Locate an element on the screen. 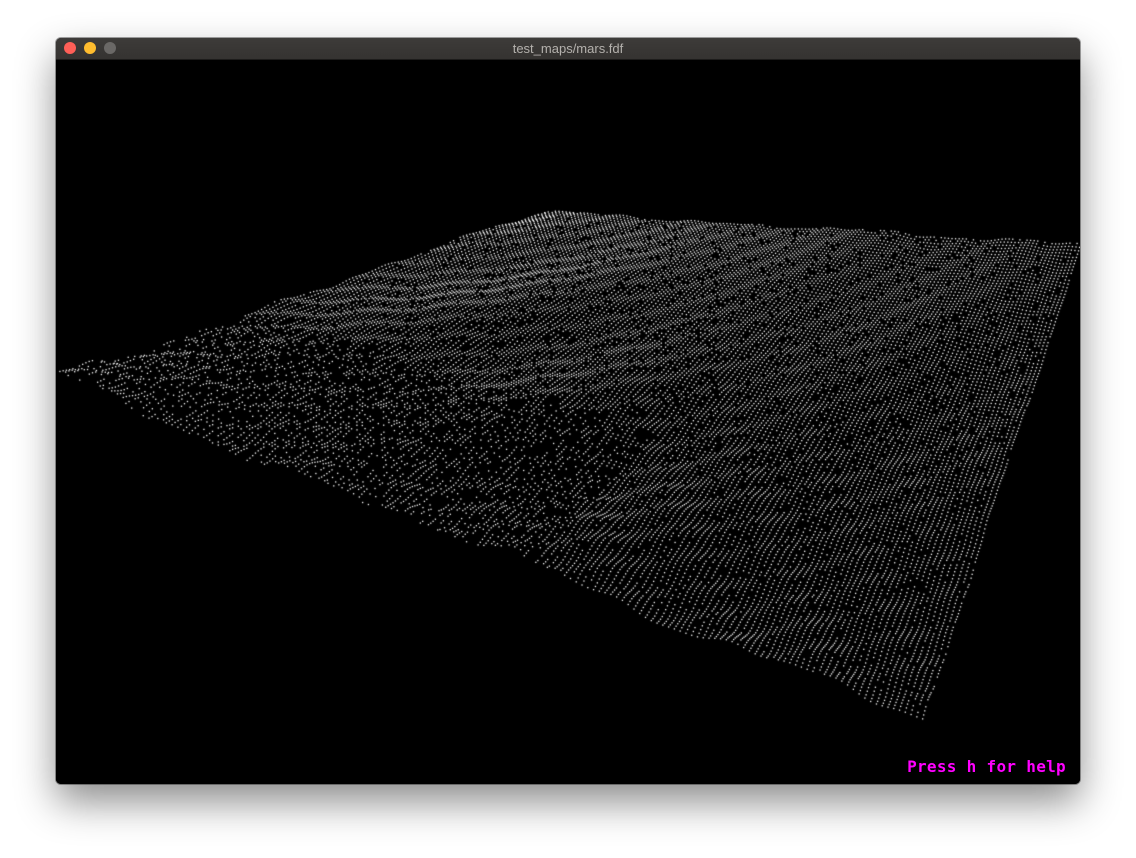 The image size is (1136, 858). title-bar: test_maps/mars.fdf is located at coordinates (568, 49).